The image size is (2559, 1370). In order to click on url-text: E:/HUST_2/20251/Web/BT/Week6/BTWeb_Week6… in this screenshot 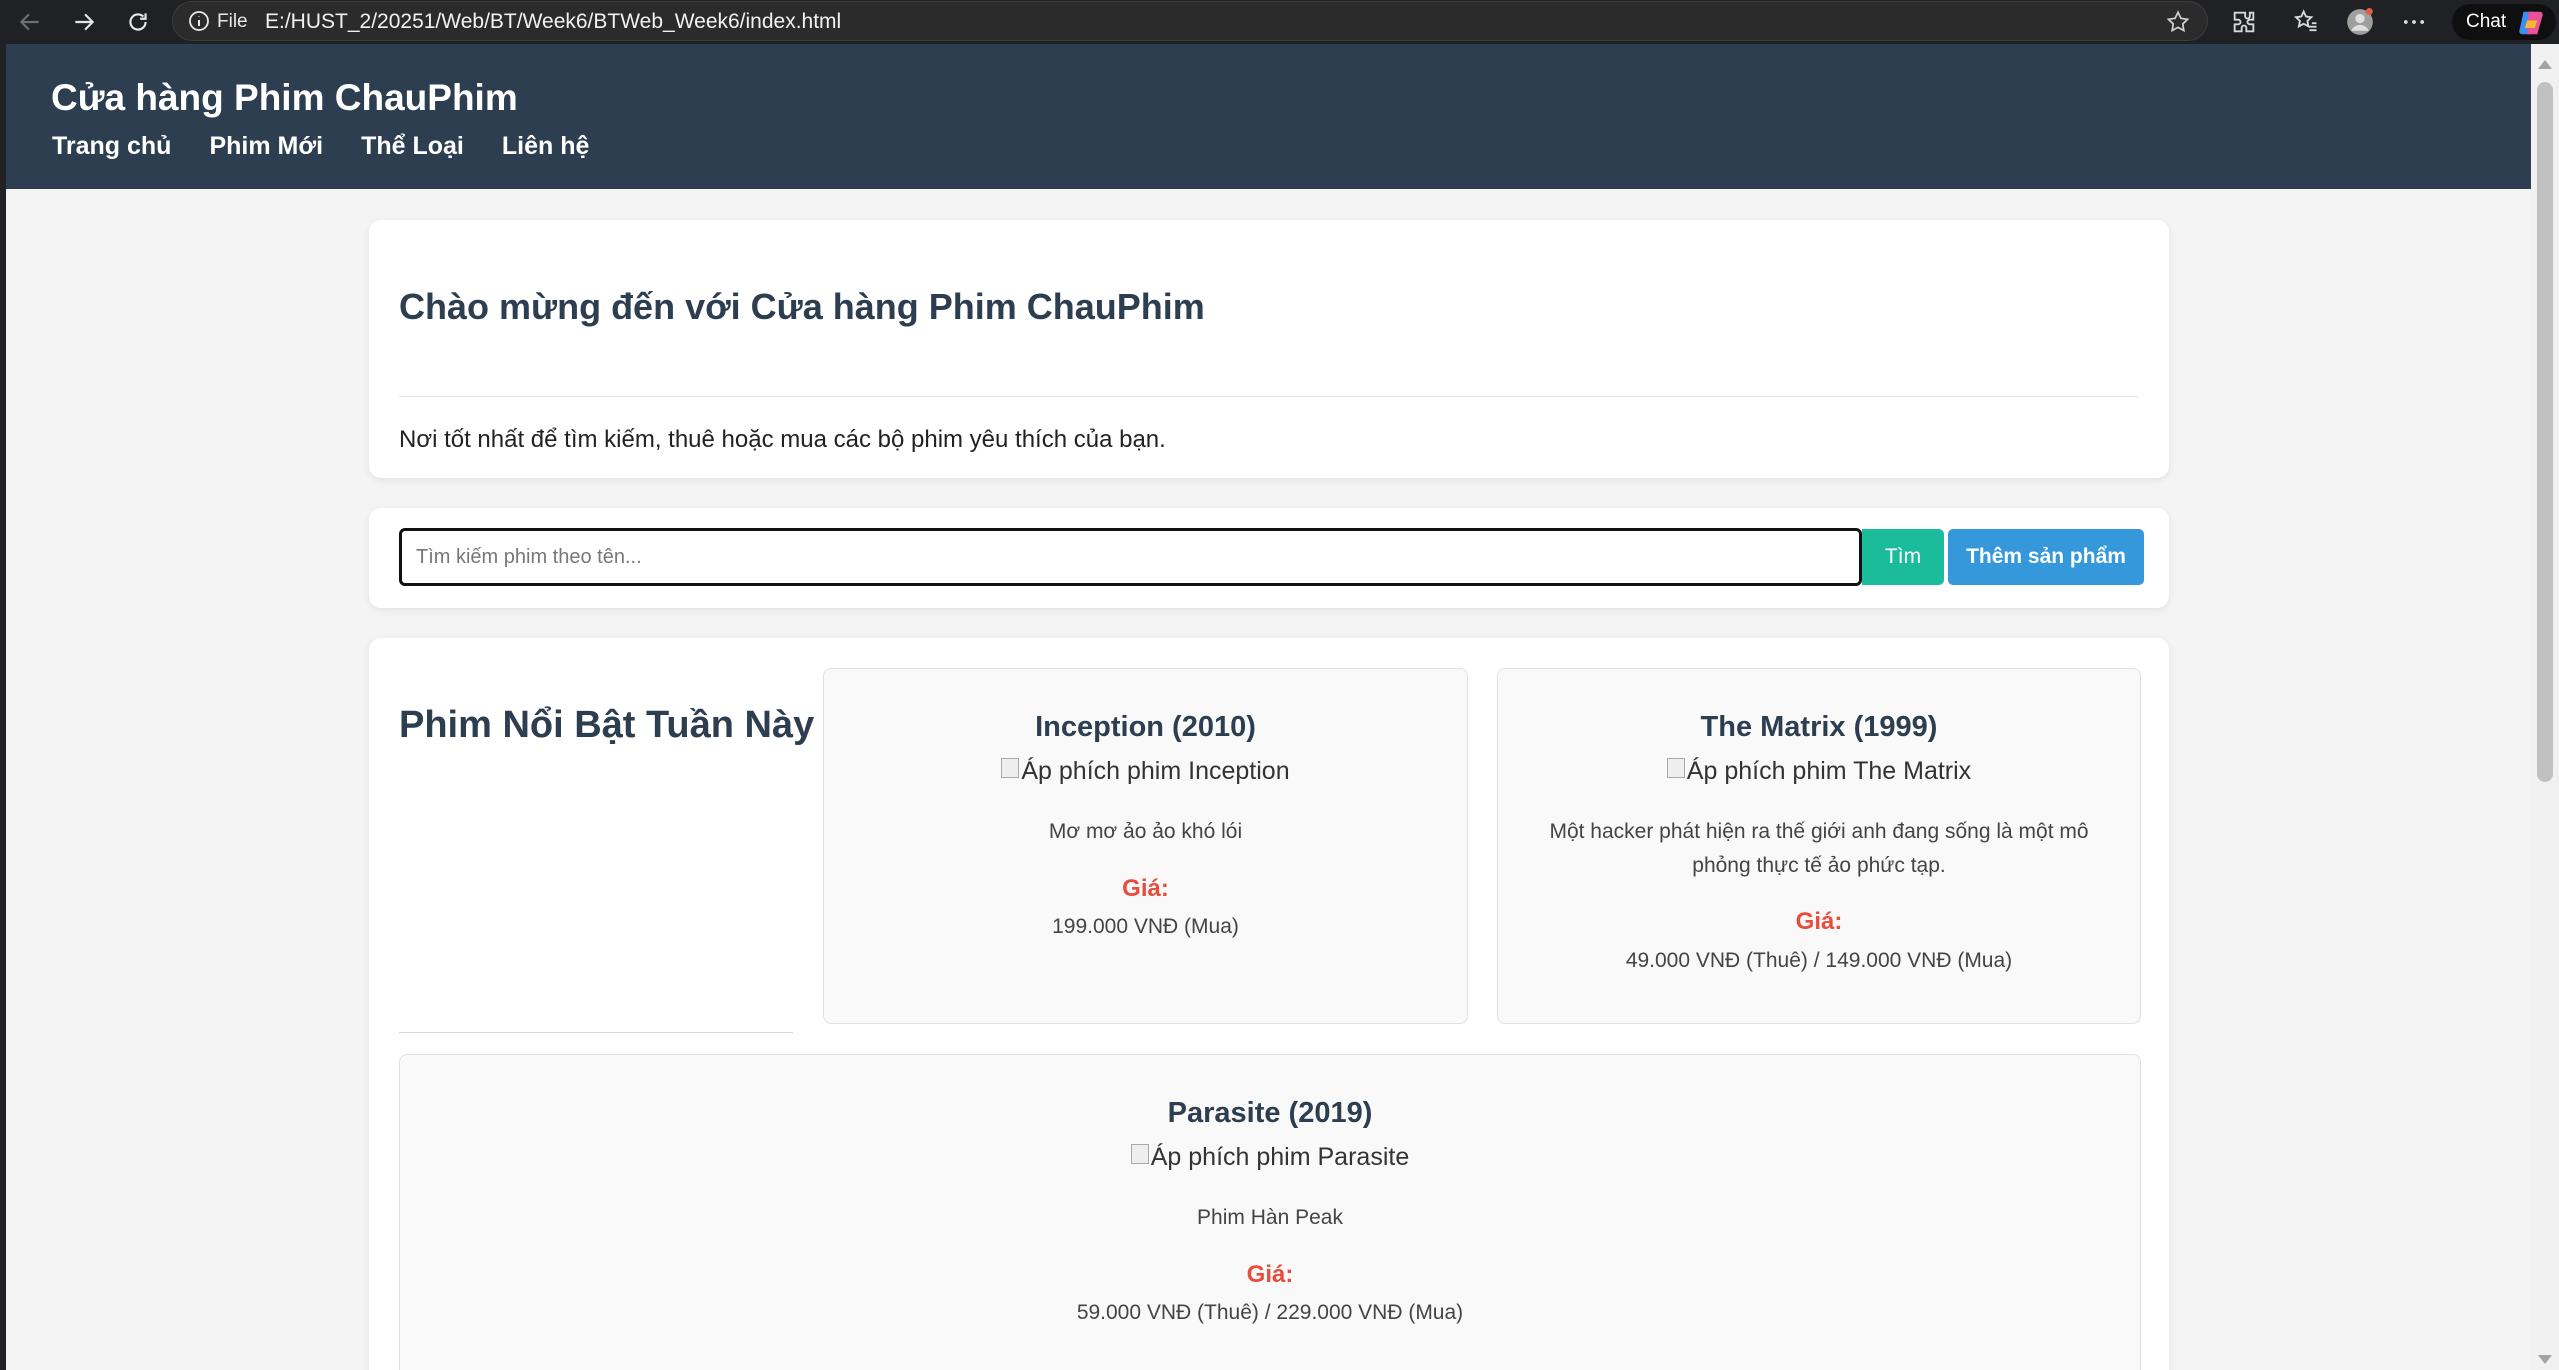, I will do `click(553, 22)`.